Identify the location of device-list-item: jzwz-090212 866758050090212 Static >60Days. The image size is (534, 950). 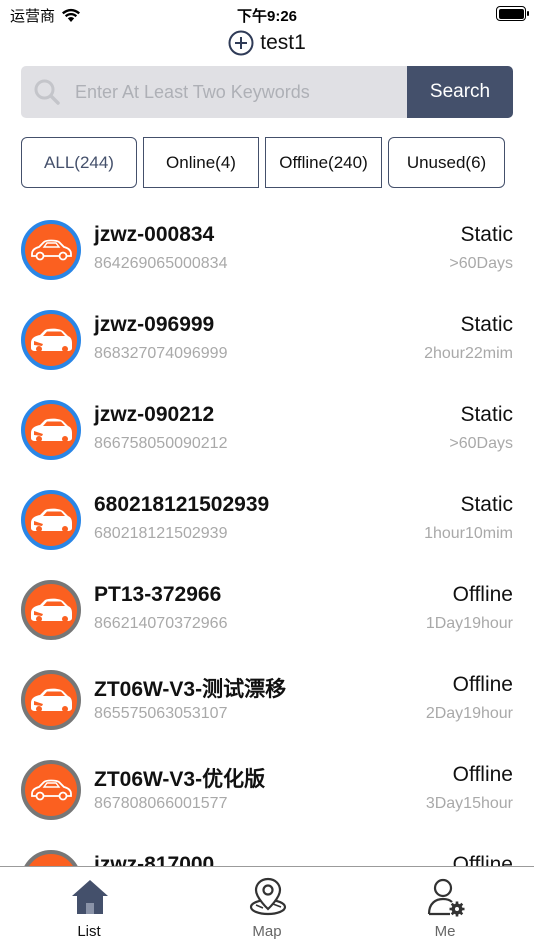
(267, 415).